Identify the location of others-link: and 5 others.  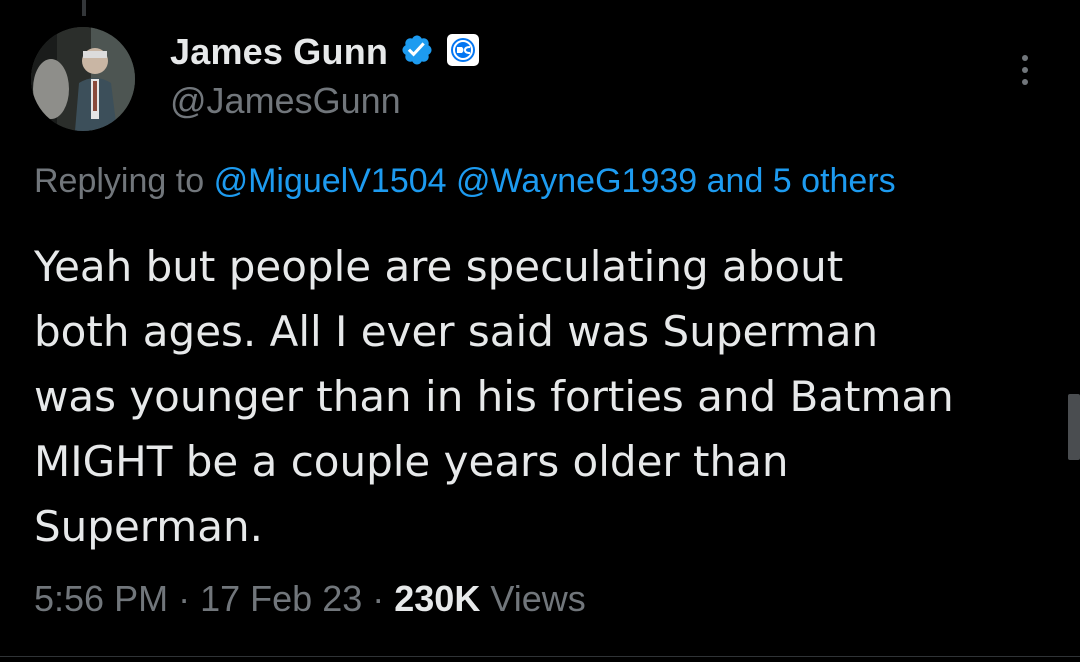
(801, 181).